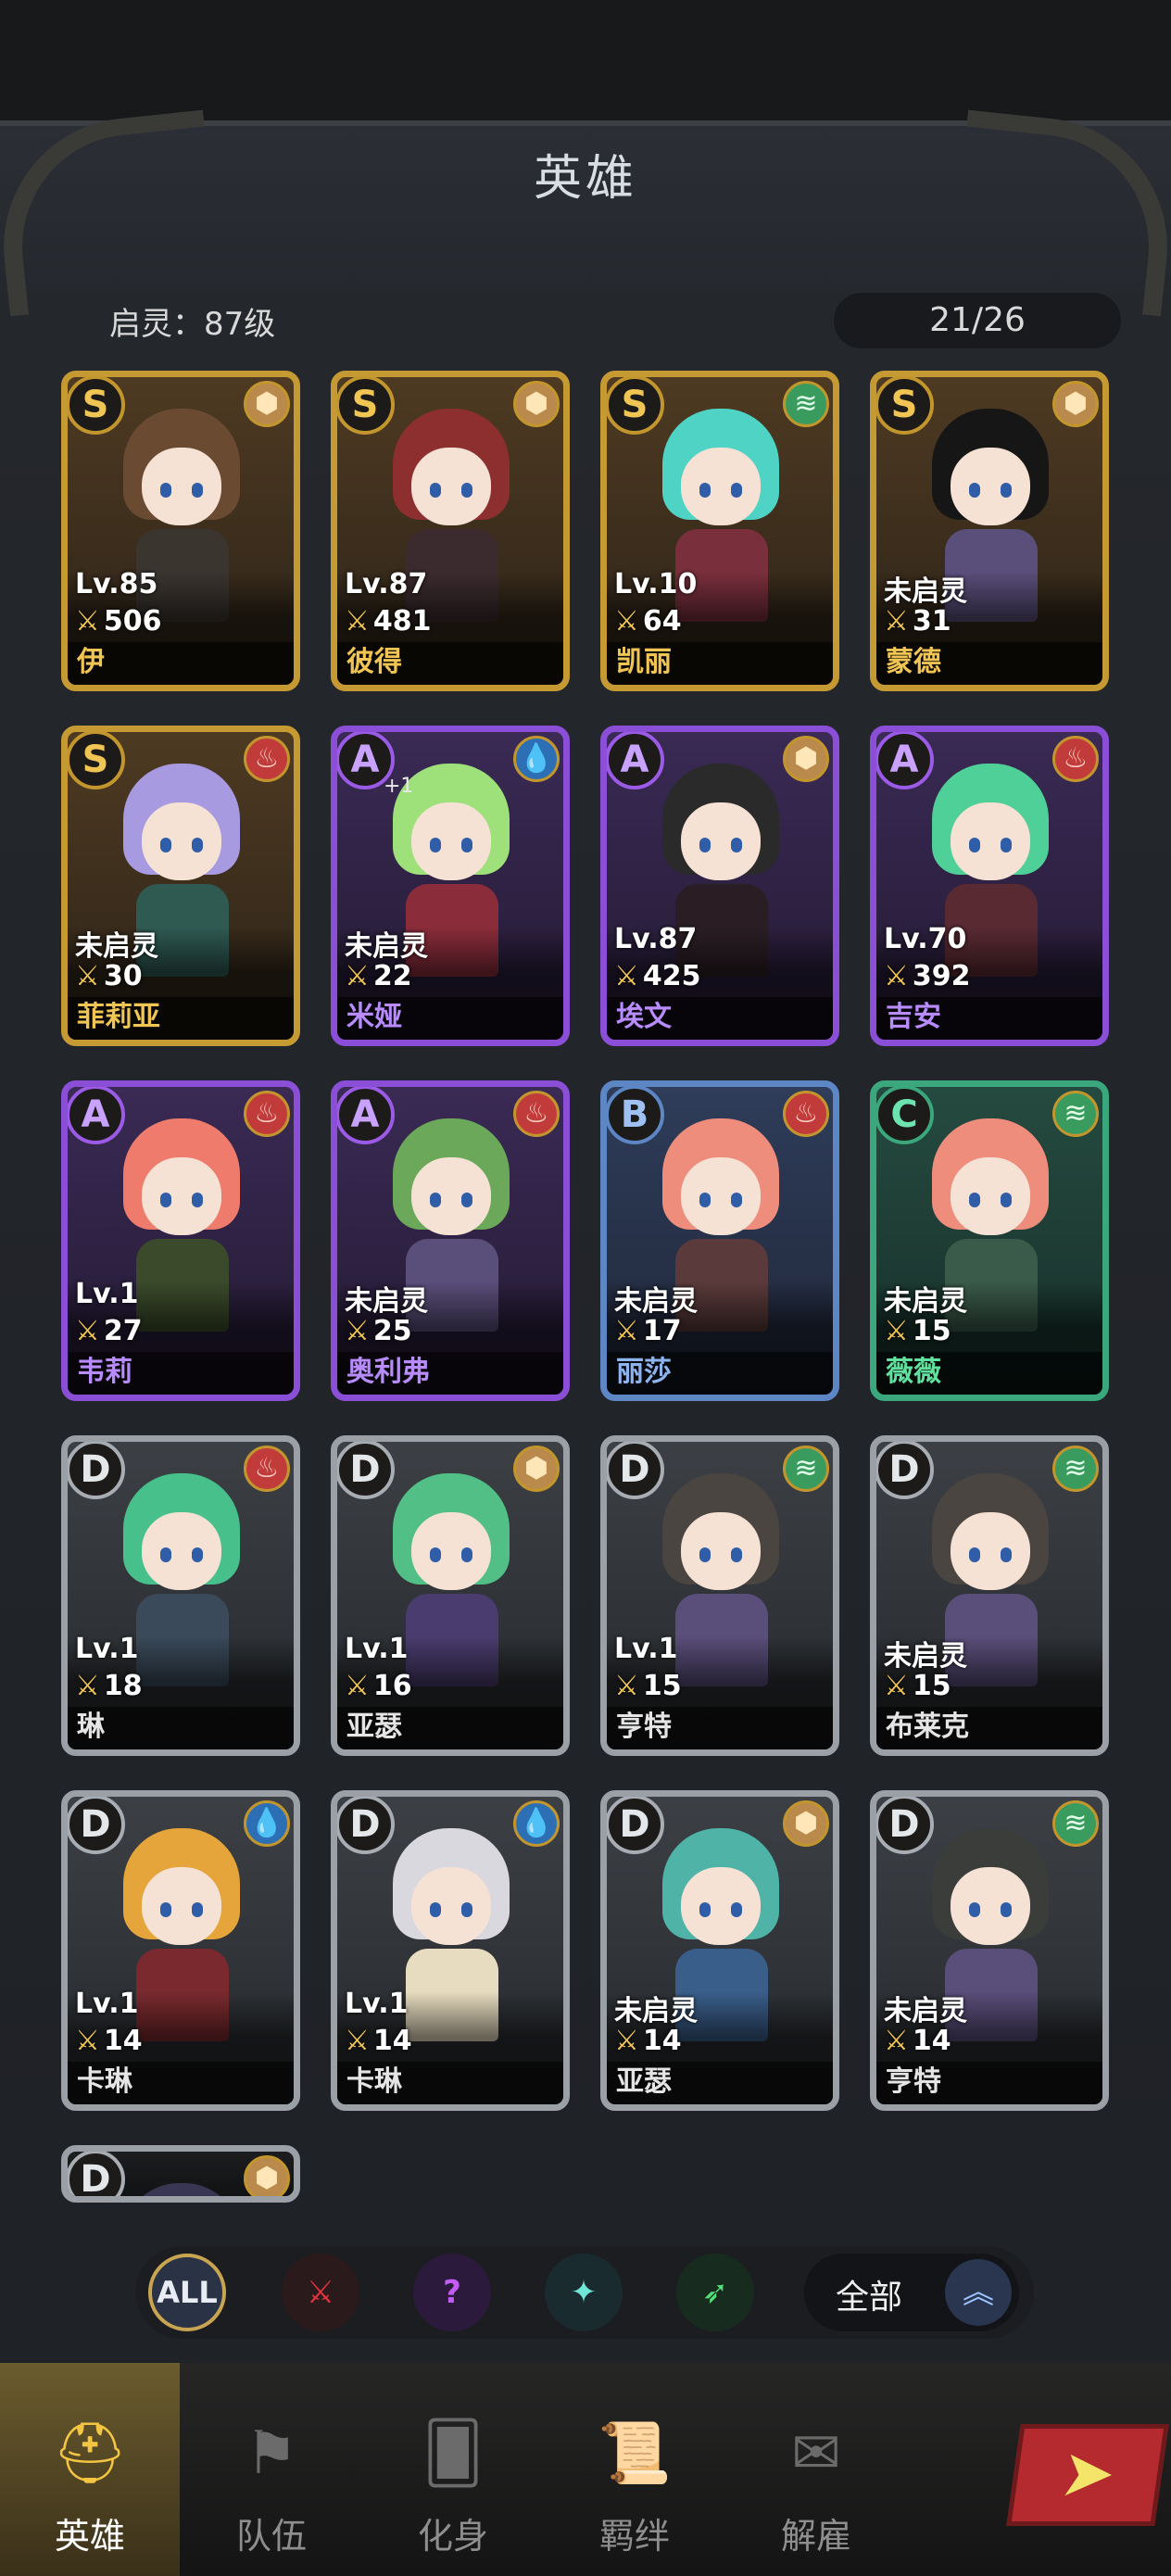 The image size is (1171, 2576). Describe the element at coordinates (536, 1823) in the screenshot. I see `water-element-icon: 💧` at that location.